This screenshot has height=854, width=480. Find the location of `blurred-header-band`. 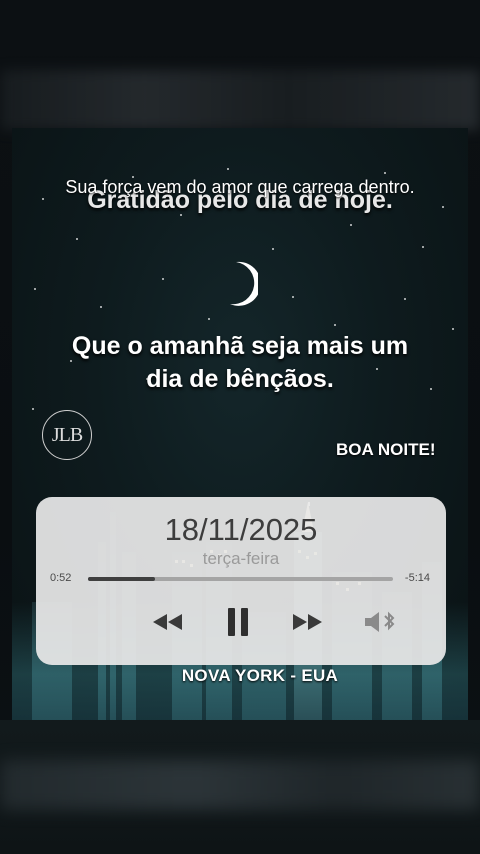

blurred-header-band is located at coordinates (240, 100).